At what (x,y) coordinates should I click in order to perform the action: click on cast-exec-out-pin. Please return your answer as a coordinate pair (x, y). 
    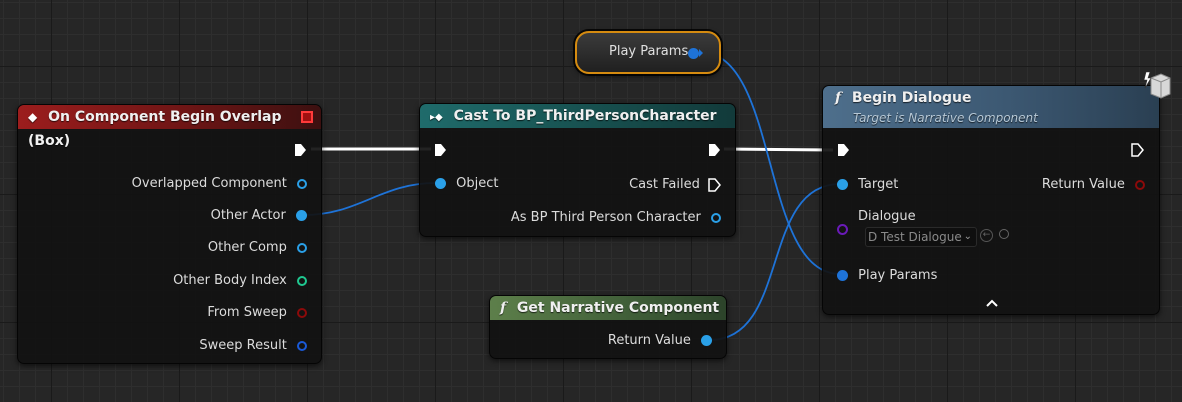
    Looking at the image, I should click on (714, 150).